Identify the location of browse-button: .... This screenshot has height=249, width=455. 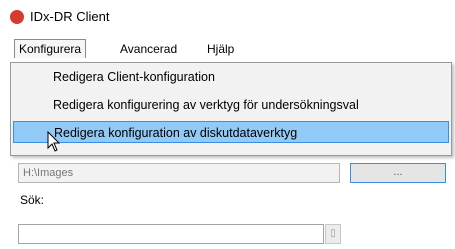
(398, 173).